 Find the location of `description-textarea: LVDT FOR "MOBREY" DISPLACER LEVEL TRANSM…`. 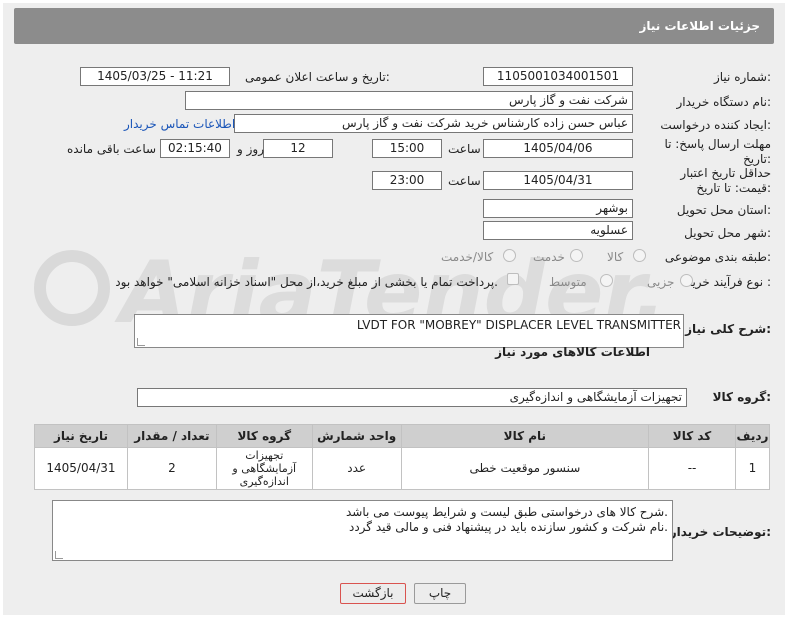

description-textarea: LVDT FOR "MOBREY" DISPLACER LEVEL TRANSM… is located at coordinates (409, 331).